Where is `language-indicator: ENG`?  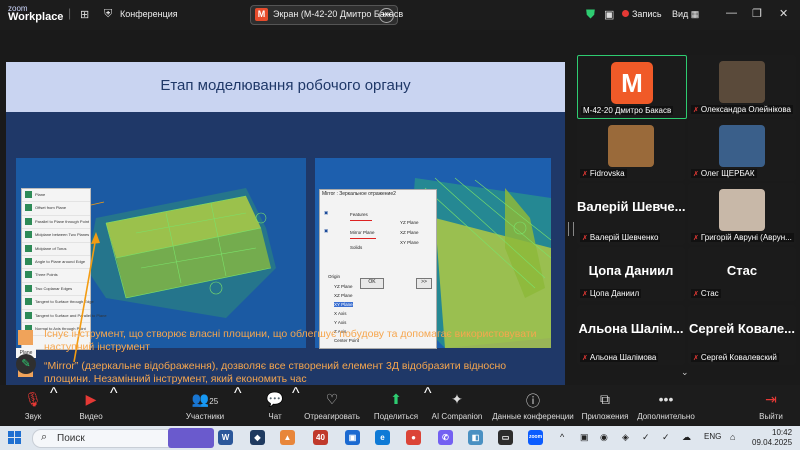
language-indicator: ENG is located at coordinates (712, 436).